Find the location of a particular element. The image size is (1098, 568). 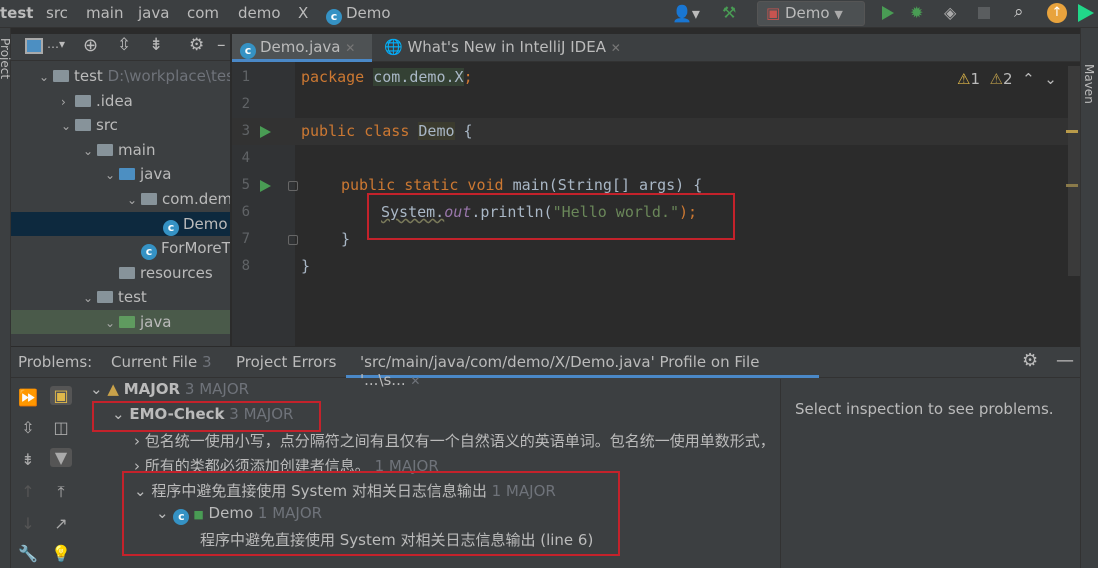

chevron-down-icon: ▼ is located at coordinates (838, 14).